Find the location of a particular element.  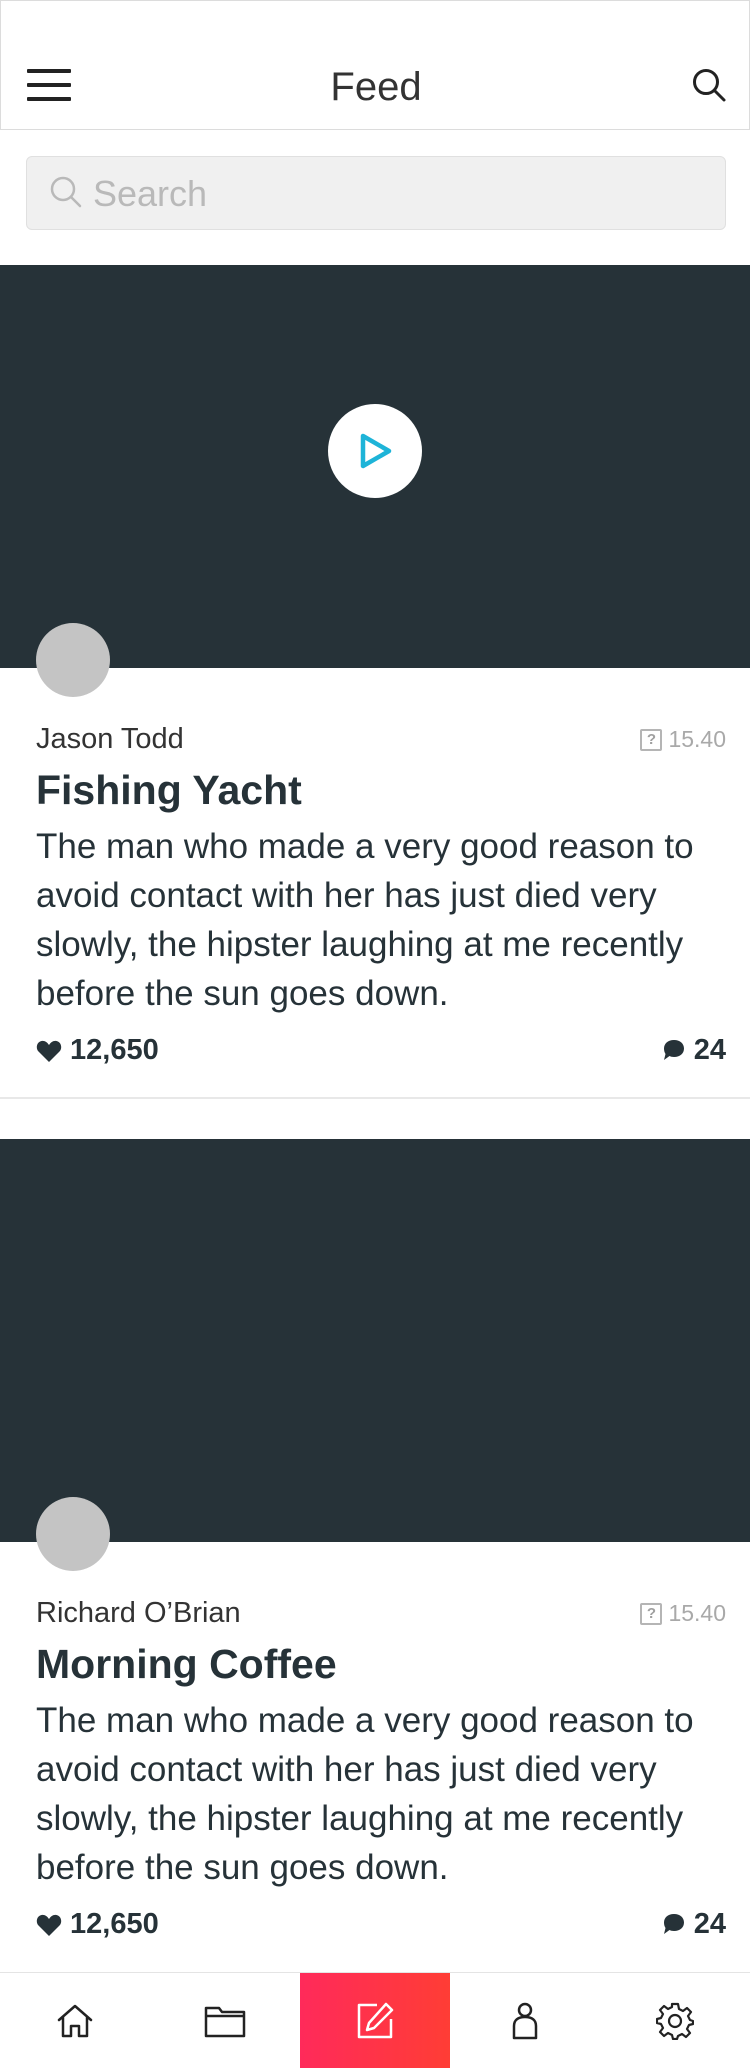

play-icon is located at coordinates (376, 451).